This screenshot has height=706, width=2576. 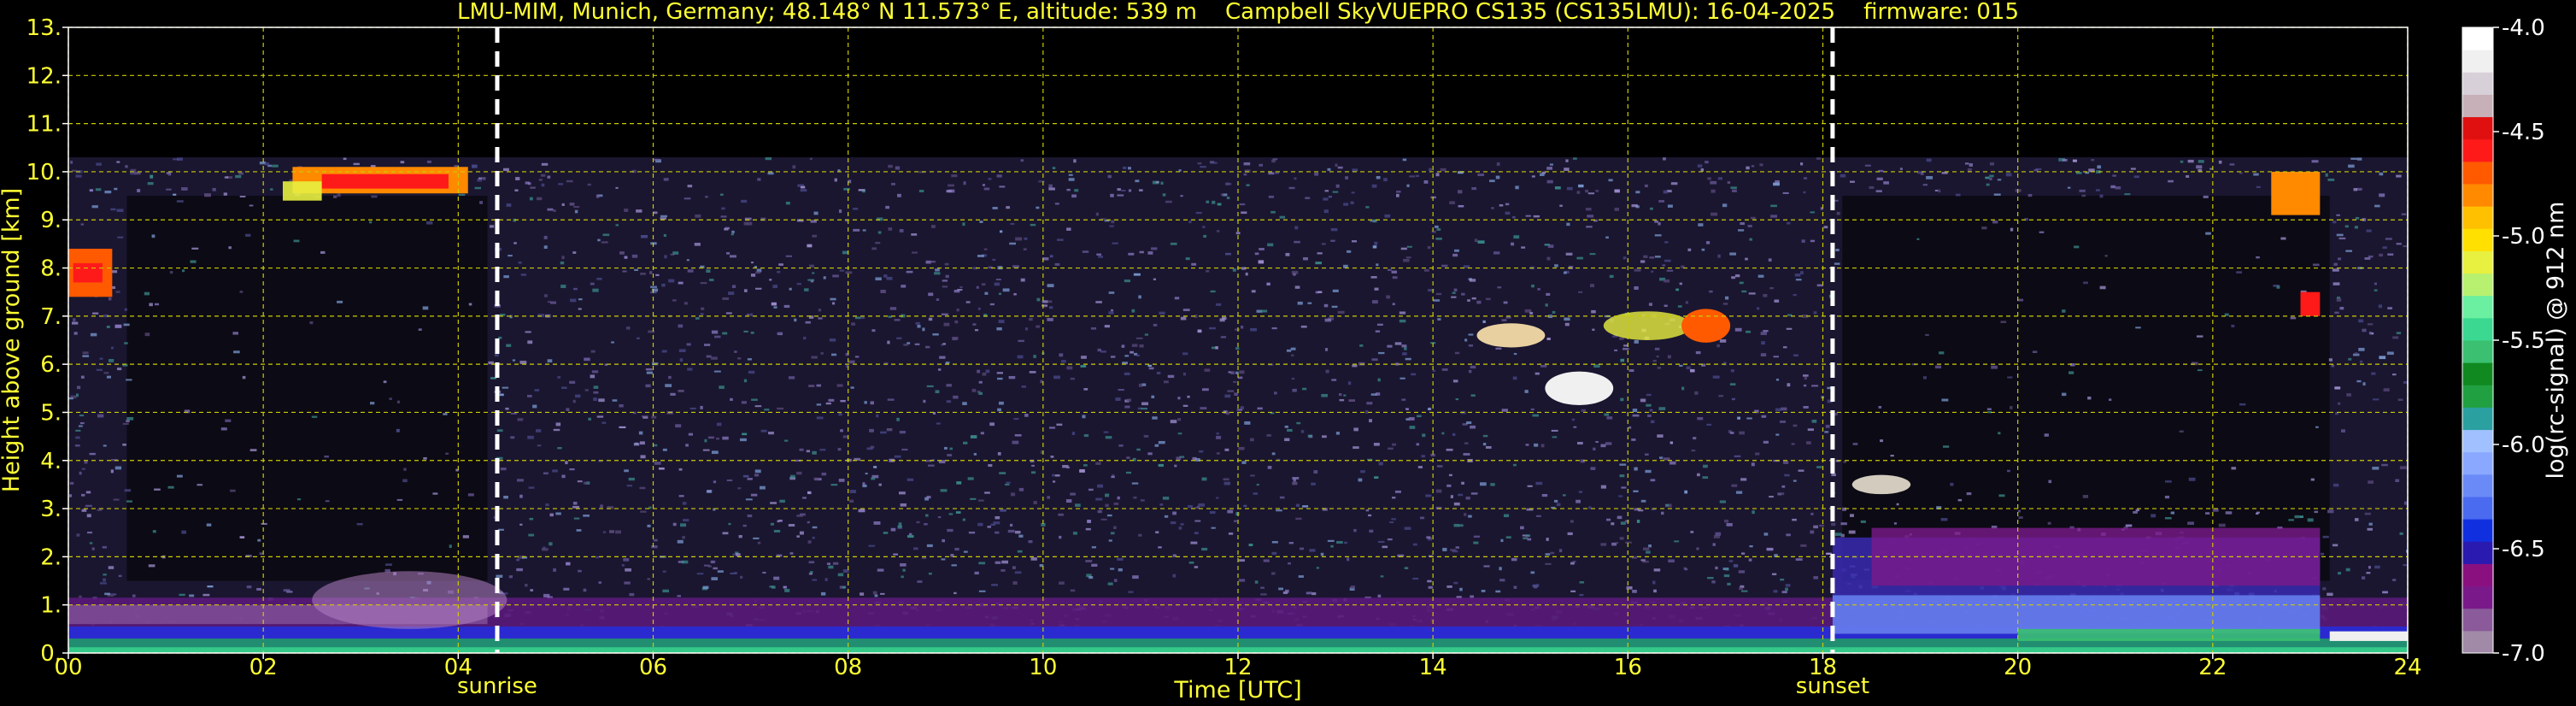 What do you see at coordinates (410, 600) in the screenshot?
I see `morning-aerosol` at bounding box center [410, 600].